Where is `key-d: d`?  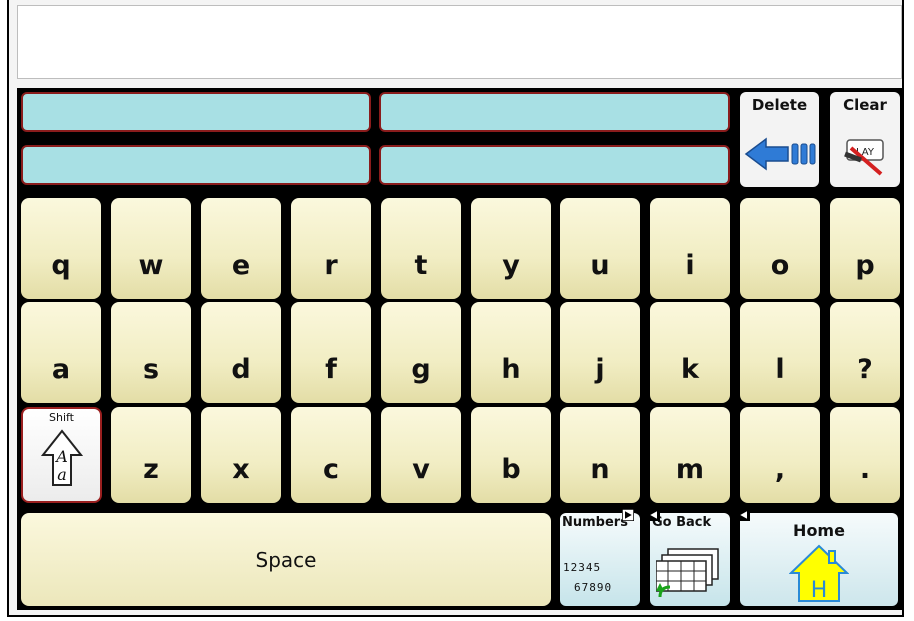
key-d: d is located at coordinates (241, 352).